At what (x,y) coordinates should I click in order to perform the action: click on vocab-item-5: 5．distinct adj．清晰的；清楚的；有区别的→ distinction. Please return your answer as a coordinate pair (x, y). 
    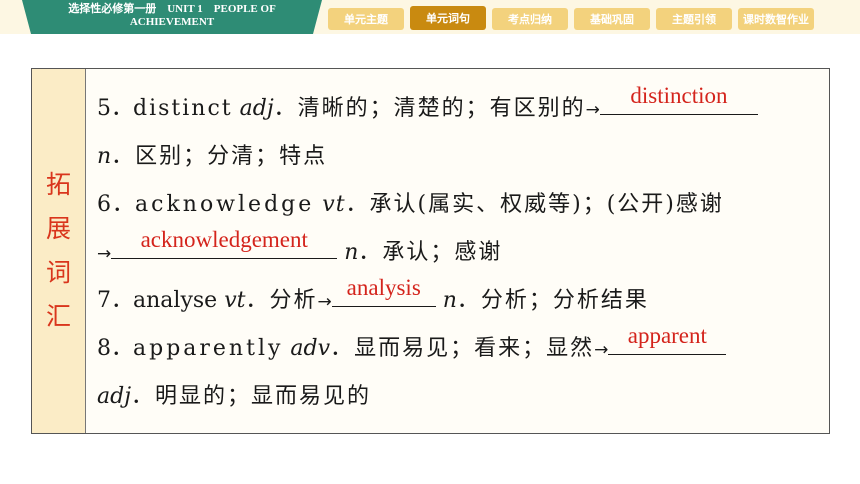
    Looking at the image, I should click on (458, 108).